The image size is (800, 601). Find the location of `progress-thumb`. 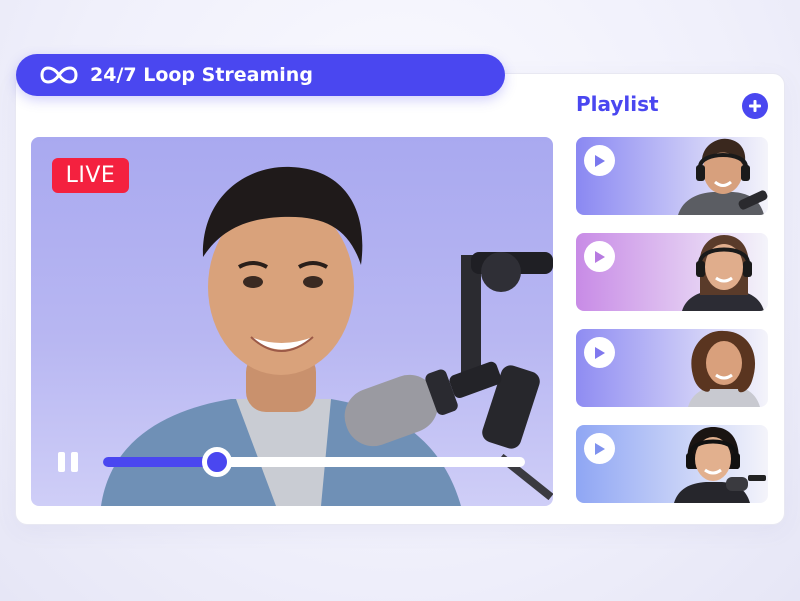

progress-thumb is located at coordinates (216, 462).